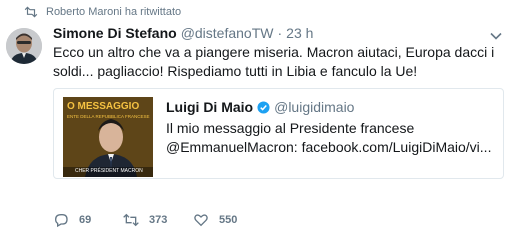  I want to click on media-caption: CHER PRÉSIDENT MACRON, so click(109, 171).